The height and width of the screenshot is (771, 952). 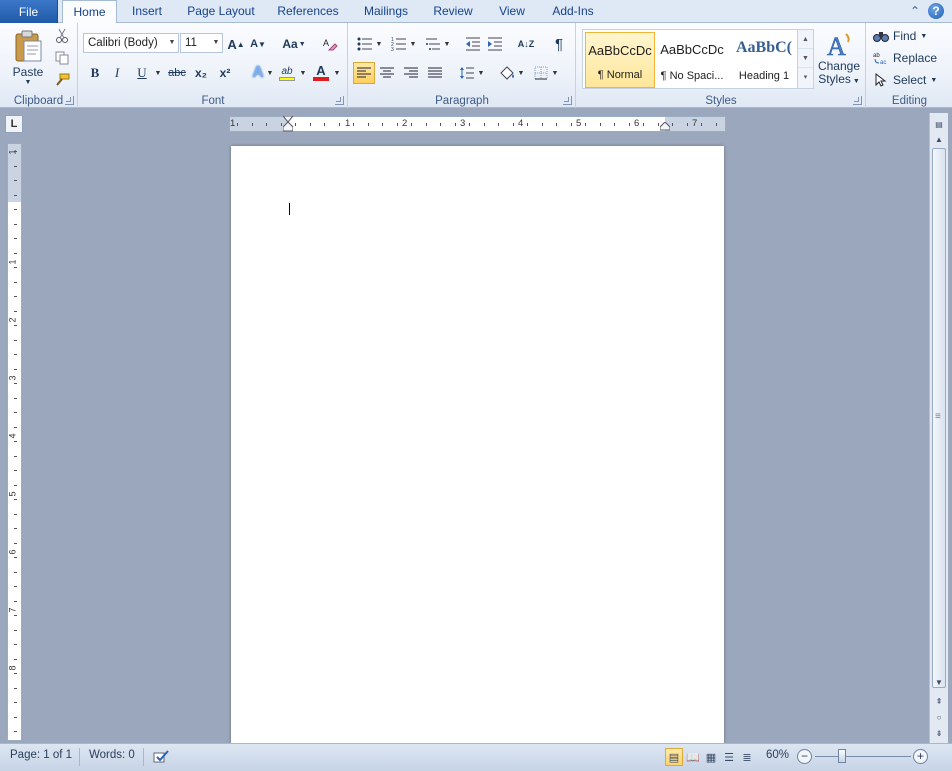 What do you see at coordinates (236, 44) in the screenshot?
I see `grow-font-button: A ▲` at bounding box center [236, 44].